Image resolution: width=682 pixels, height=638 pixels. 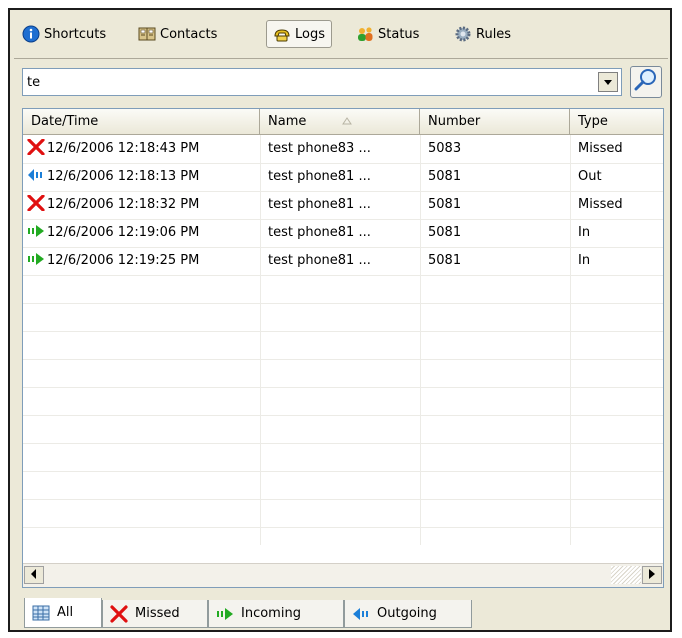 I want to click on status-users-icon, so click(x=365, y=34).